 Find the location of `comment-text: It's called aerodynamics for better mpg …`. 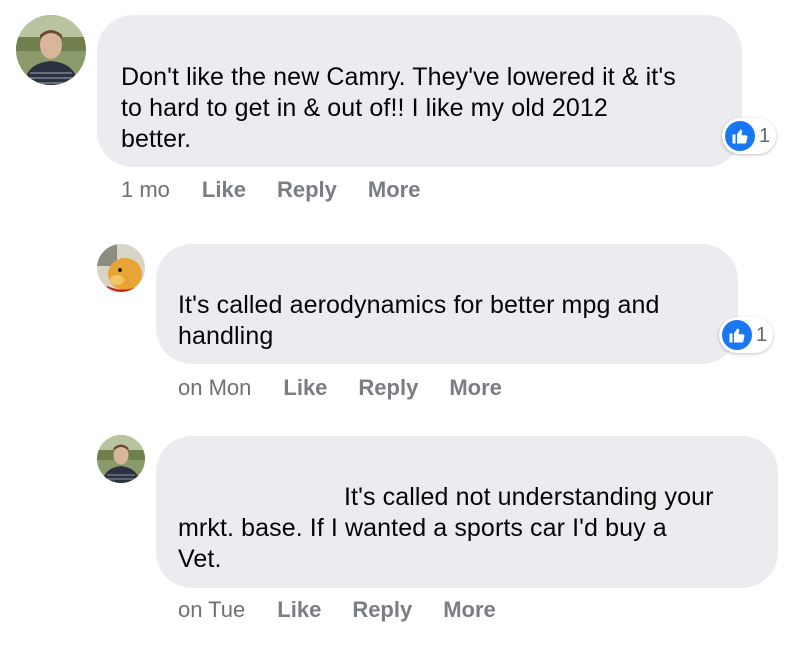

comment-text: It's called aerodynamics for better mpg … is located at coordinates (419, 321).